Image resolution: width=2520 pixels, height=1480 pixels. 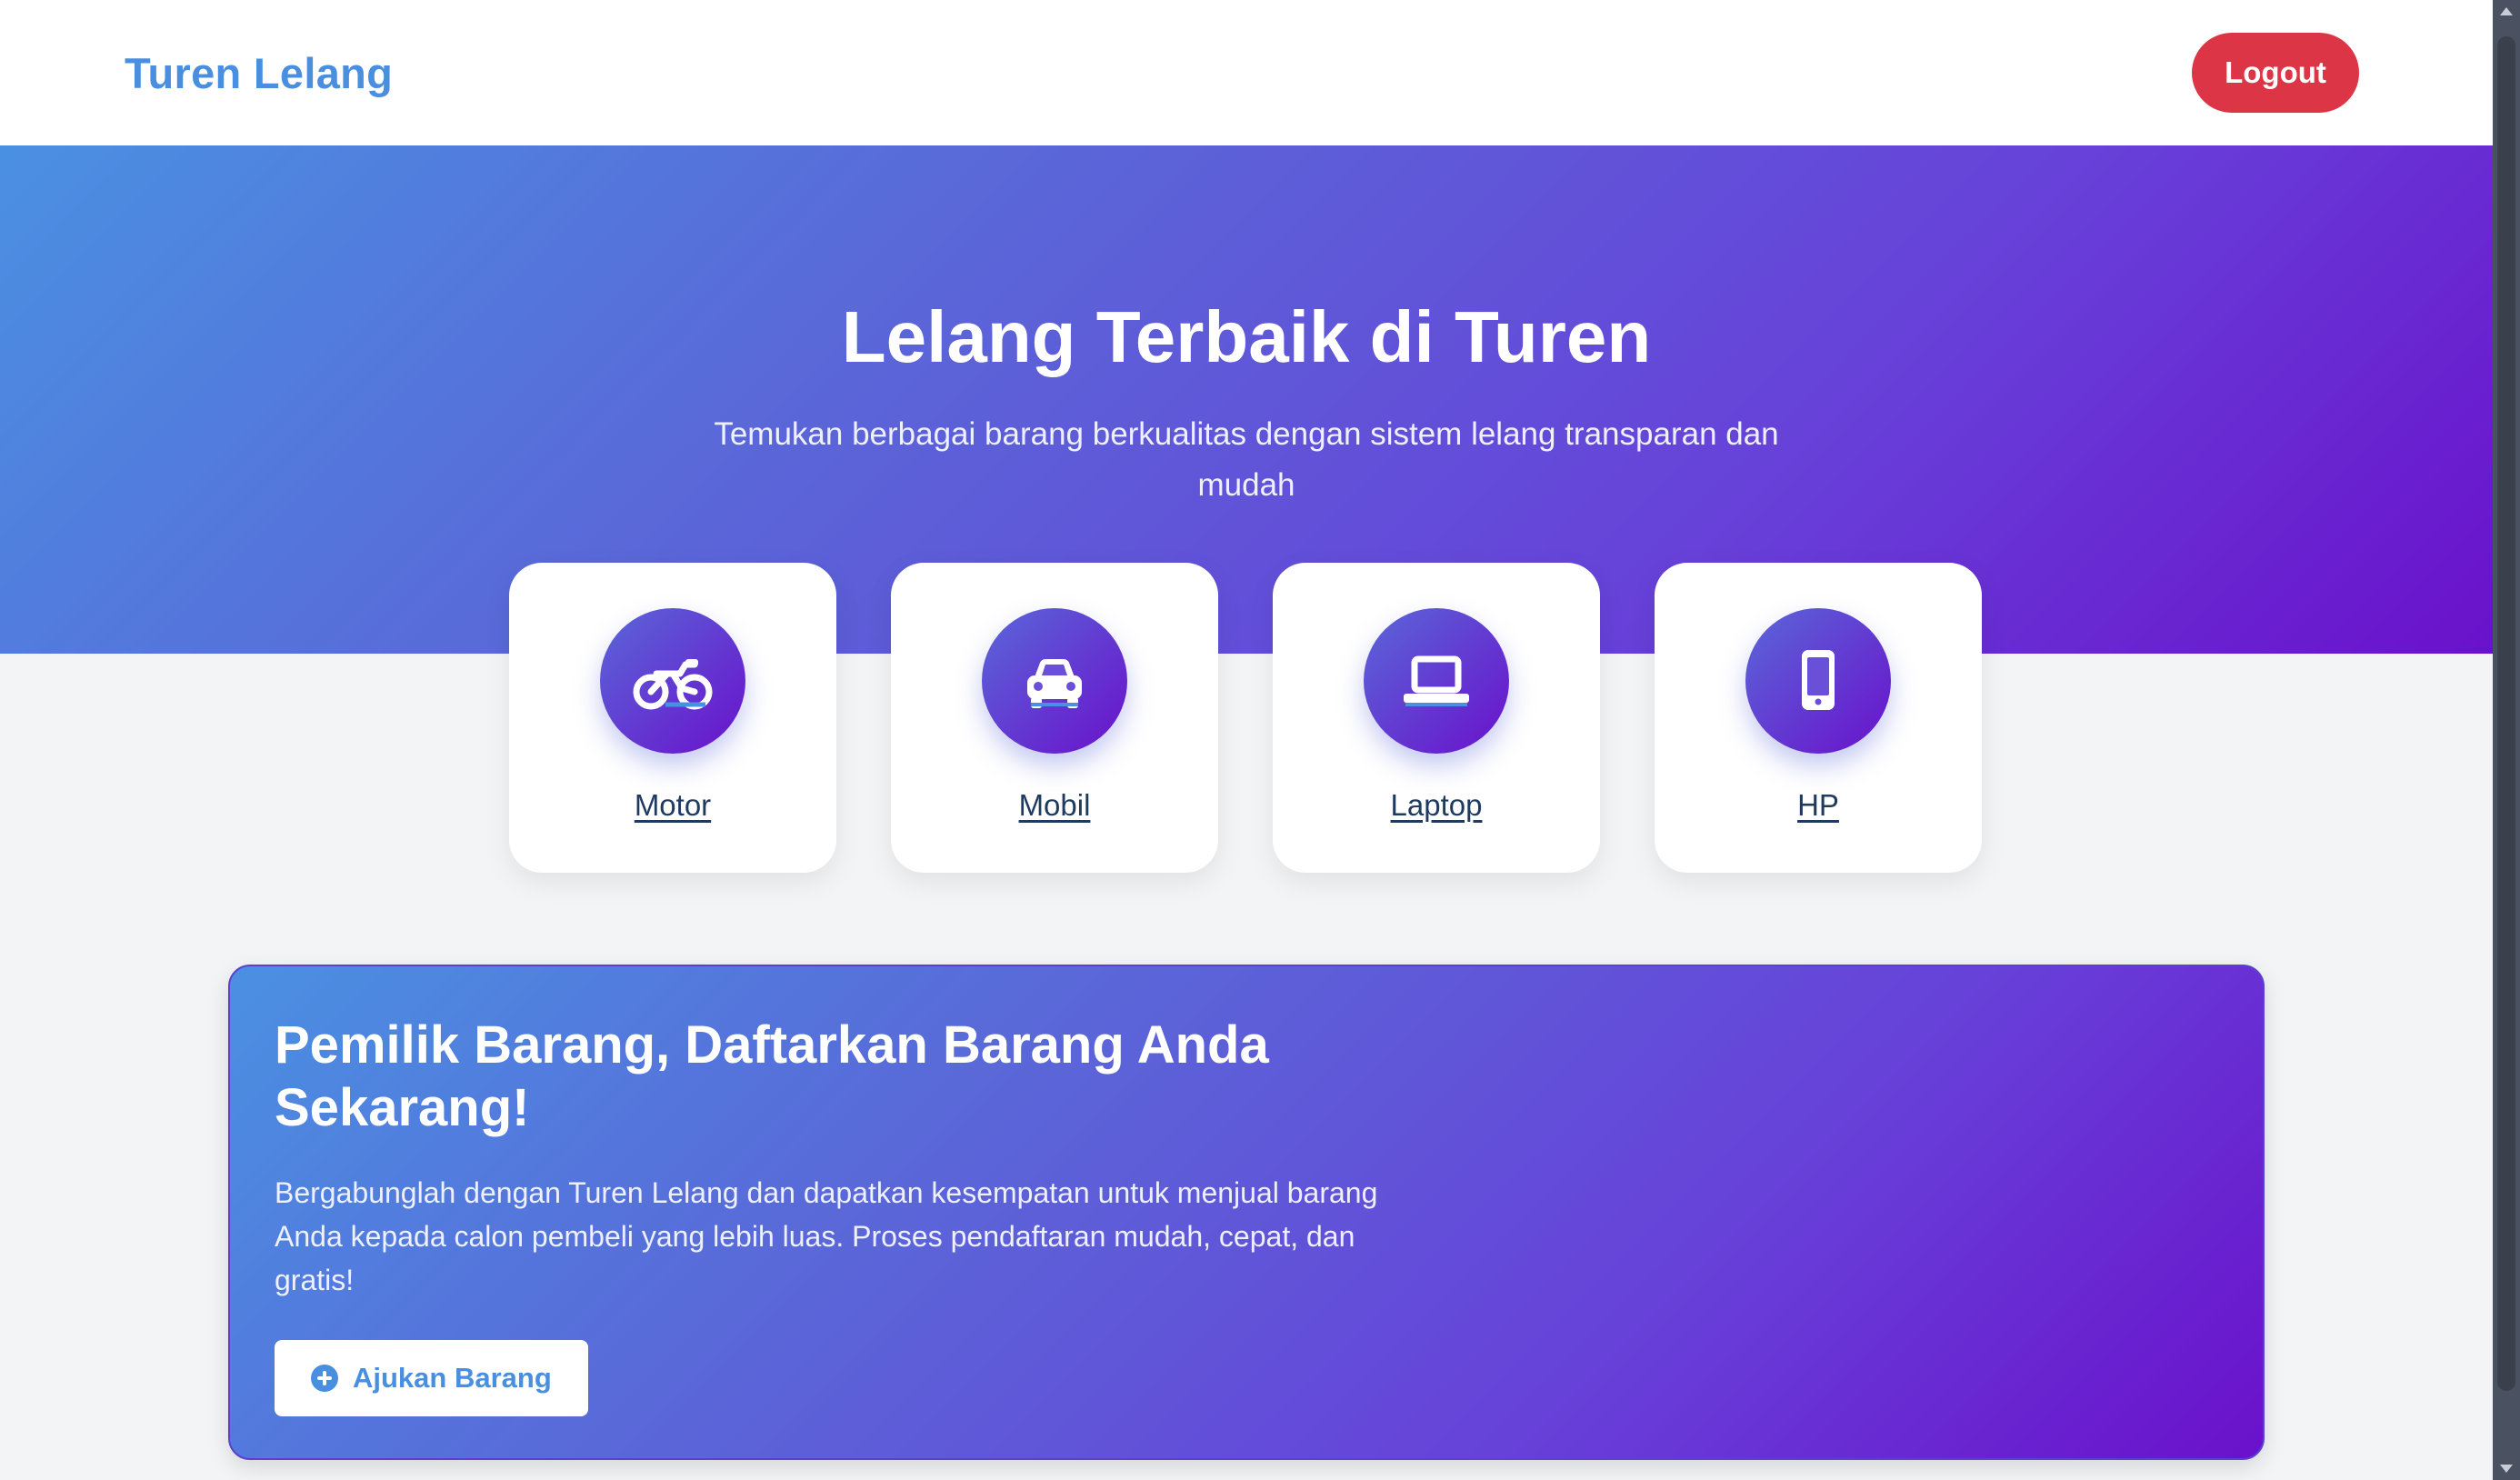 What do you see at coordinates (325, 1378) in the screenshot?
I see `plus-circle-icon` at bounding box center [325, 1378].